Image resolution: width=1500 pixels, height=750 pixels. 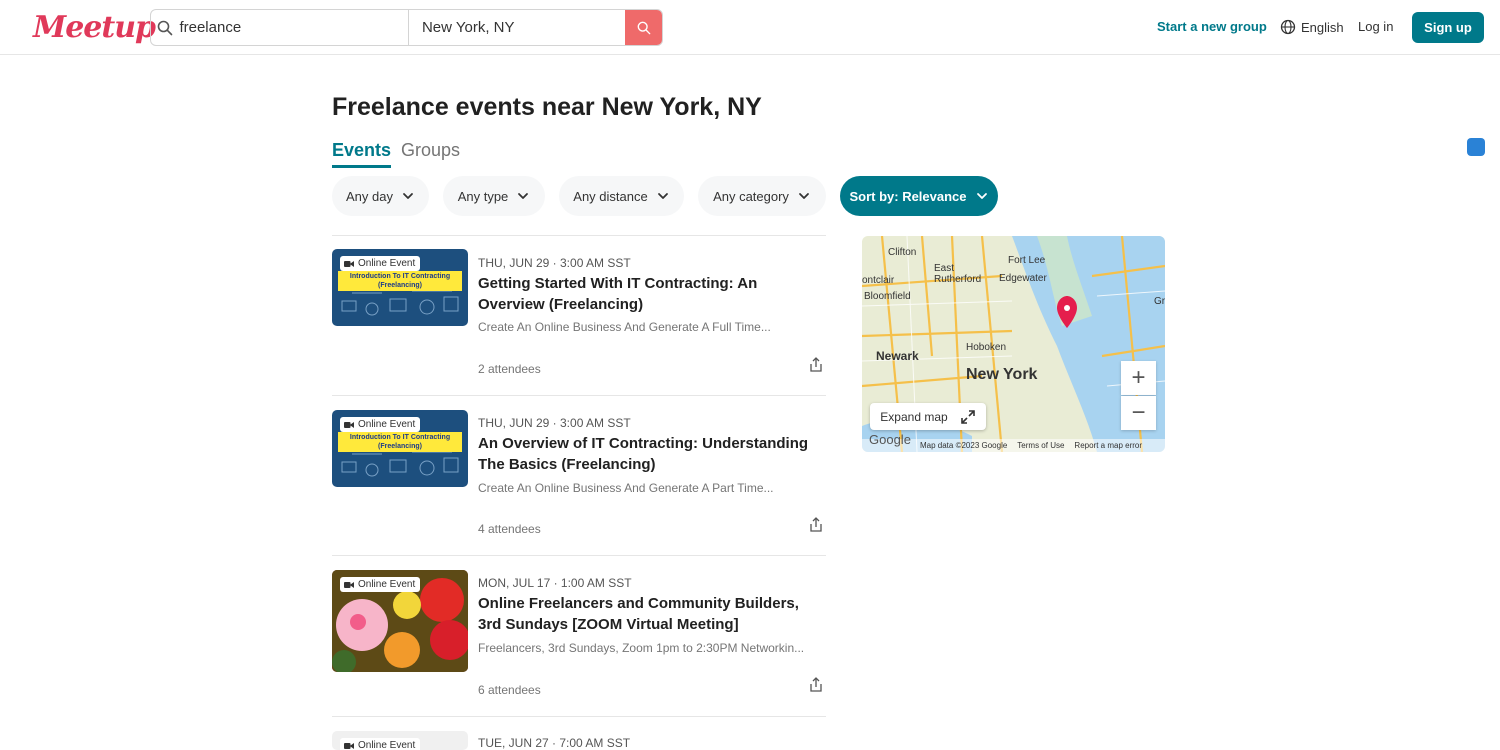 What do you see at coordinates (878, 280) in the screenshot?
I see `map-label: ontclair` at bounding box center [878, 280].